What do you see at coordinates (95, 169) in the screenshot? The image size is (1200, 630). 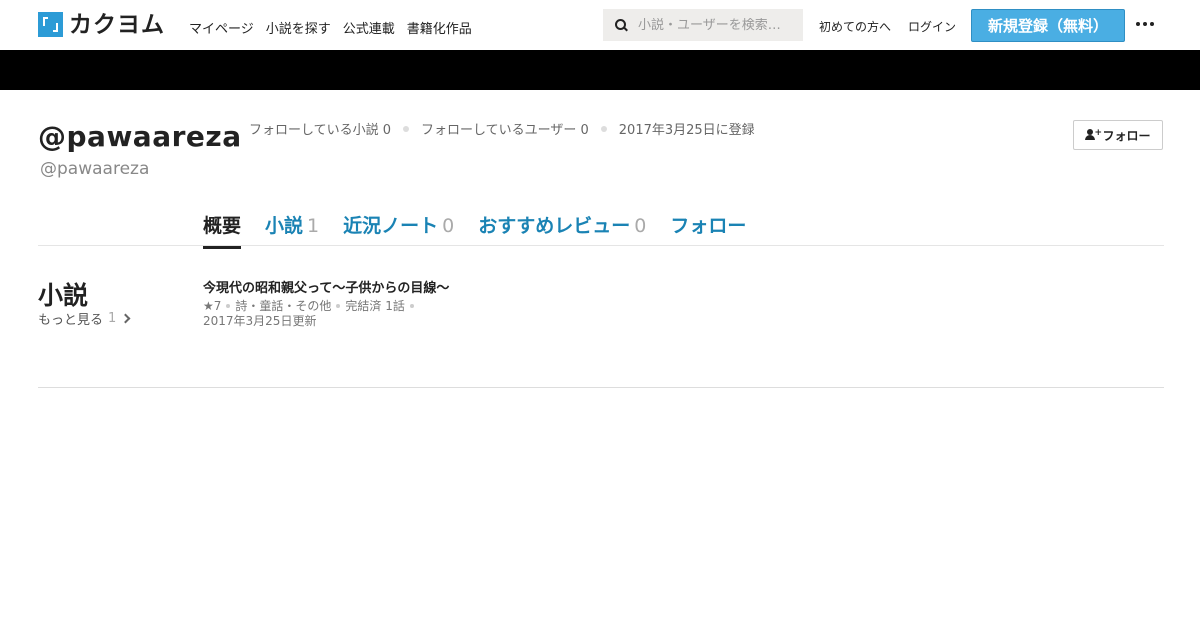 I see `user-id: @pawaareza` at bounding box center [95, 169].